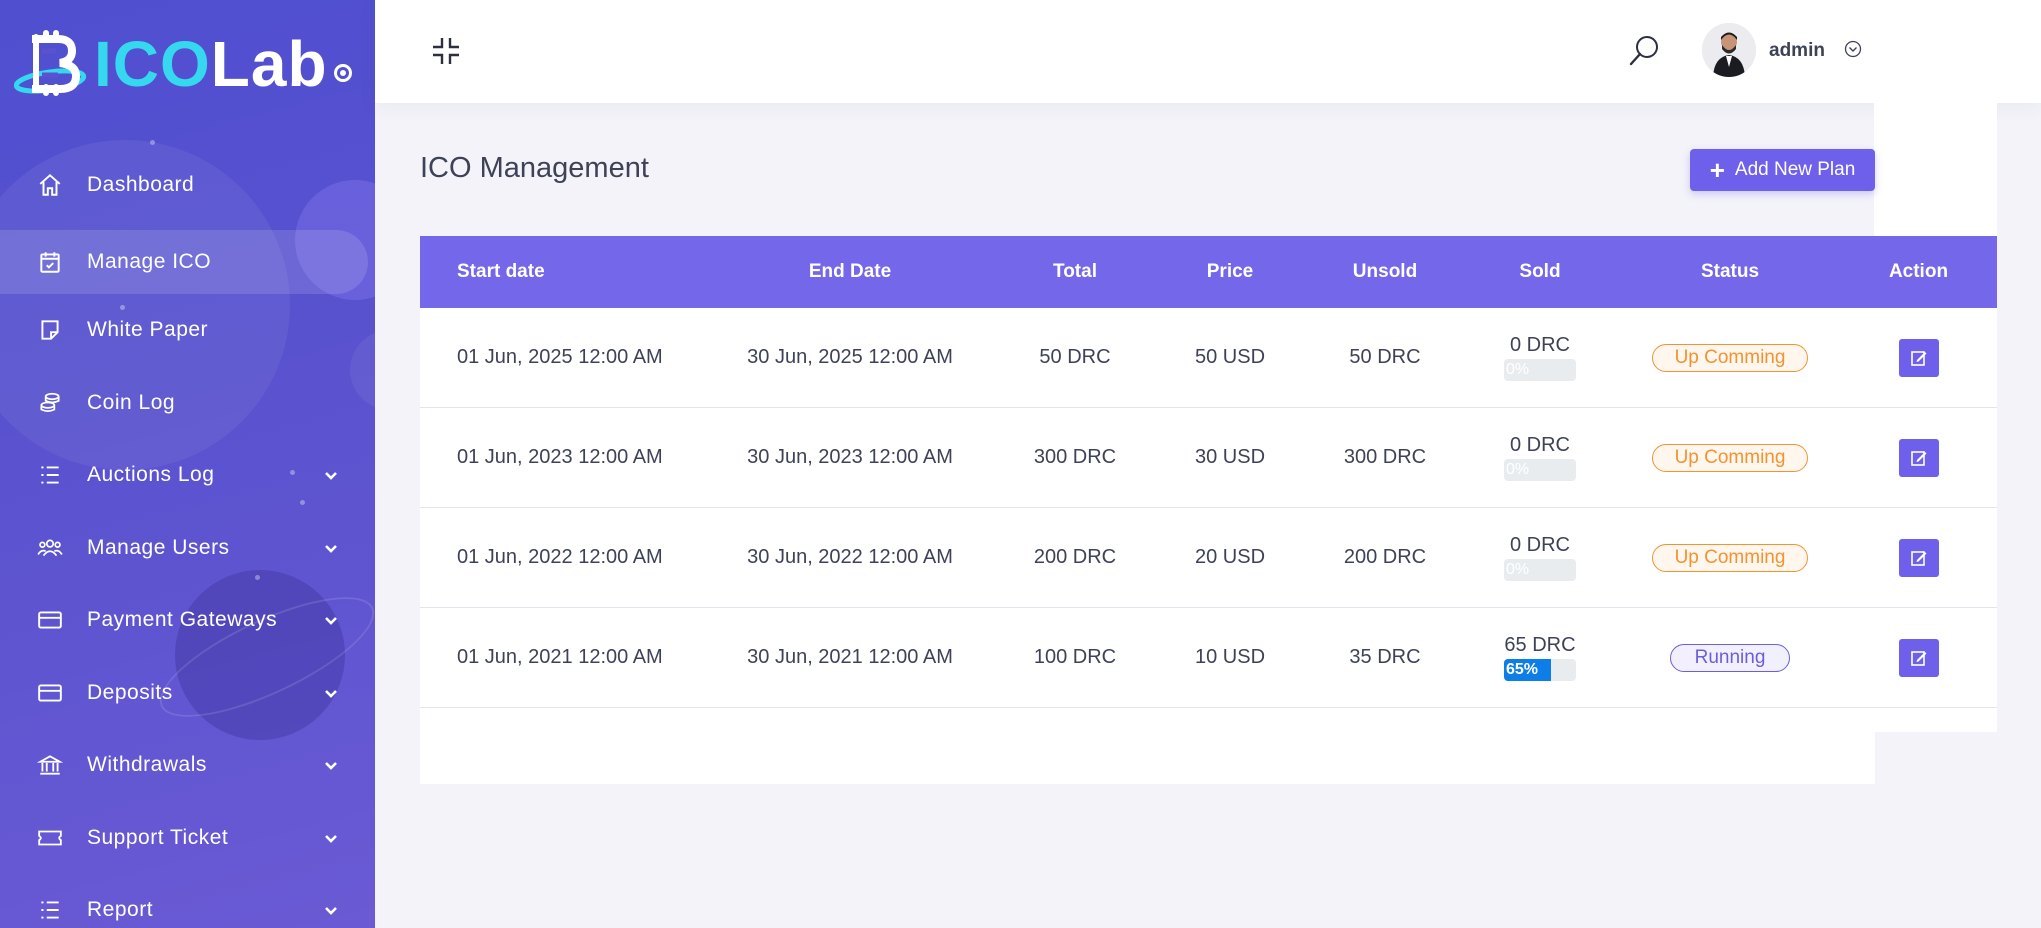 This screenshot has width=2041, height=928. I want to click on cell-price: 30 USD, so click(1230, 457).